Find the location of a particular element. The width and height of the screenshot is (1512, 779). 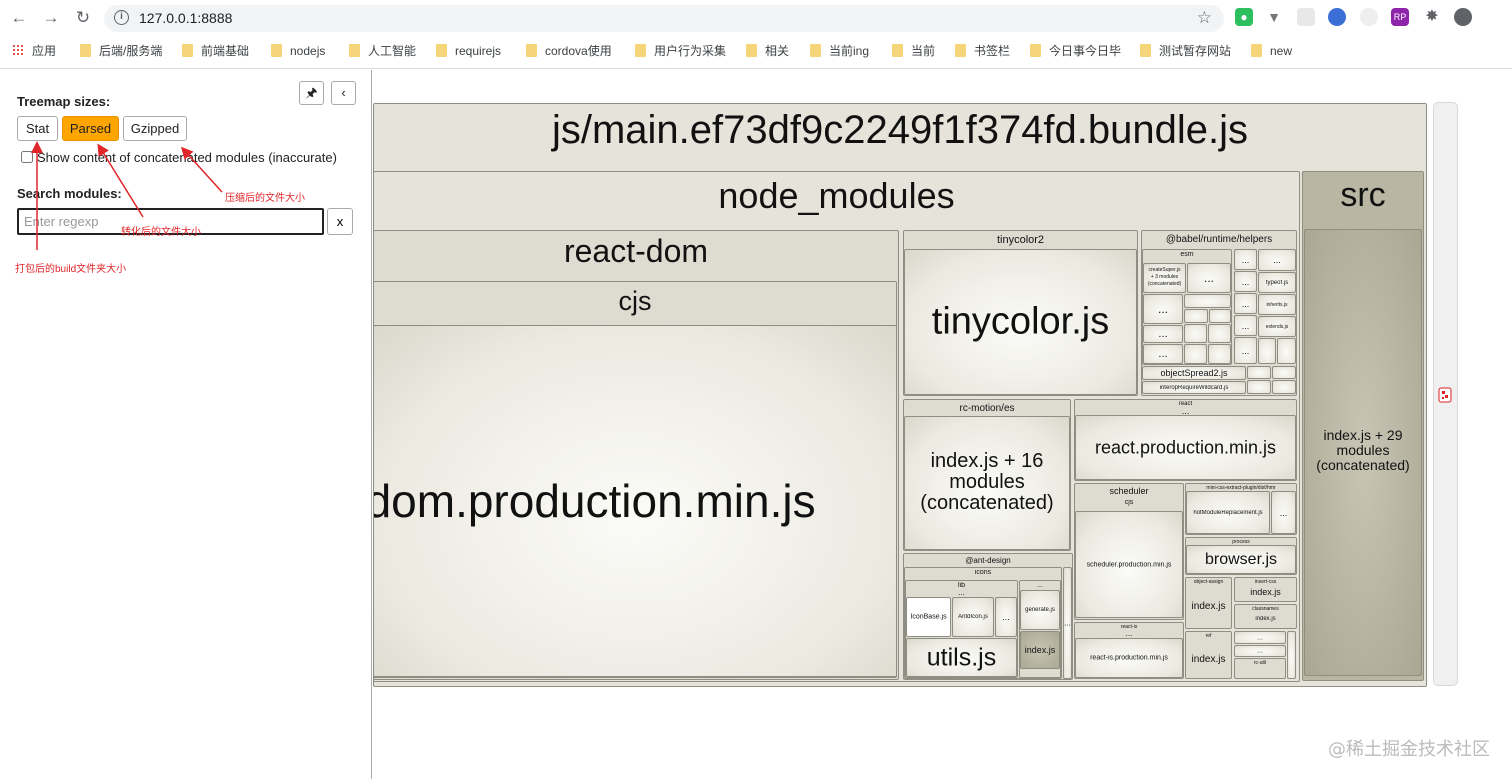

browser-js-tile: browser.js is located at coordinates (1241, 559).